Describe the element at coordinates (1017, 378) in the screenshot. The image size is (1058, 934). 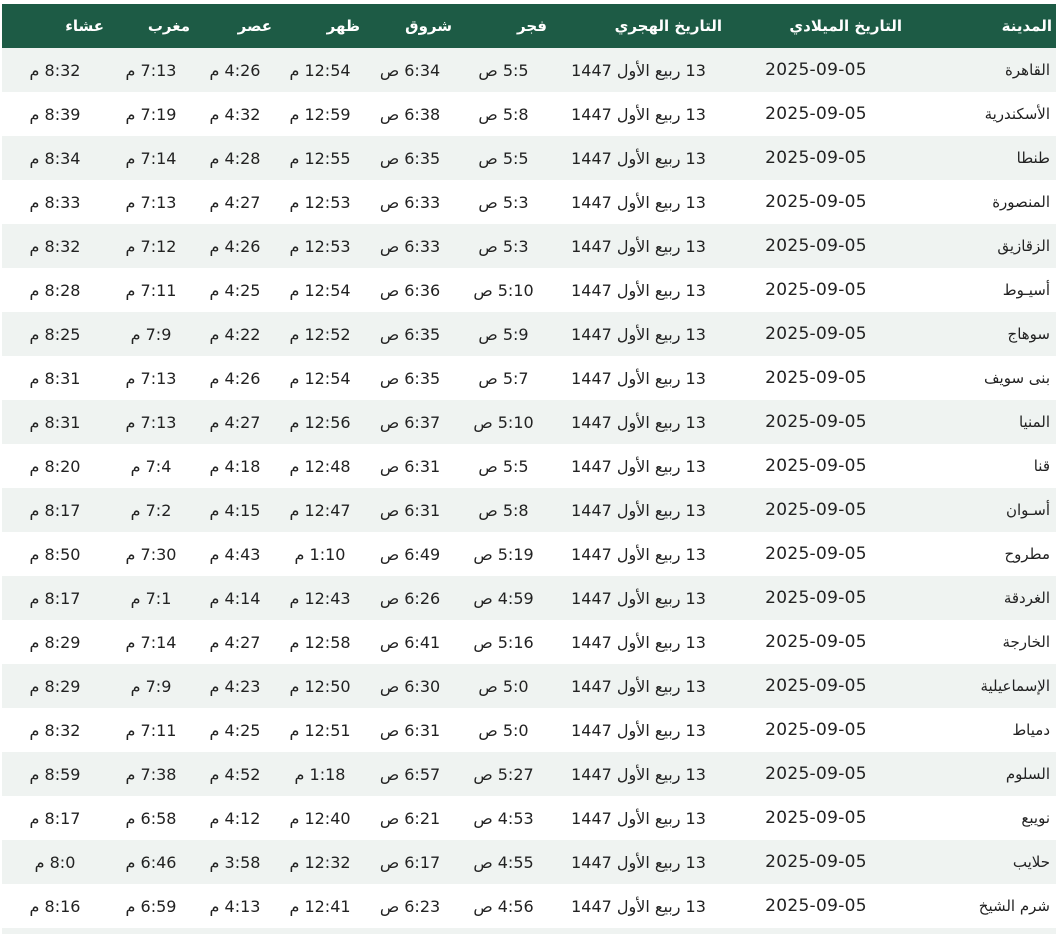
I see `city-cell: بنى سويف` at that location.